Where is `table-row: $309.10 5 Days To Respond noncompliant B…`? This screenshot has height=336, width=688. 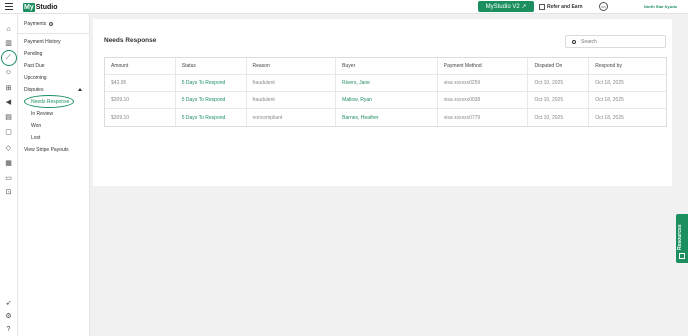
table-row: $309.10 5 Days To Respond noncompliant B… is located at coordinates (385, 117).